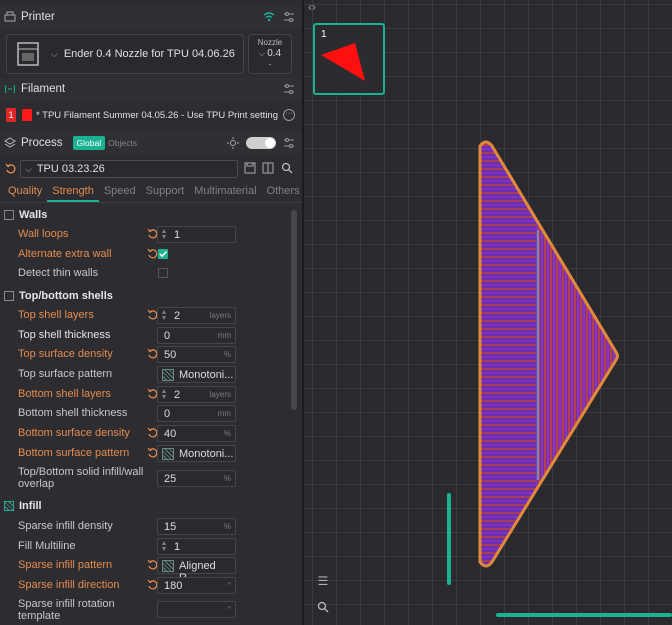  What do you see at coordinates (268, 168) in the screenshot?
I see `compare-icon` at bounding box center [268, 168].